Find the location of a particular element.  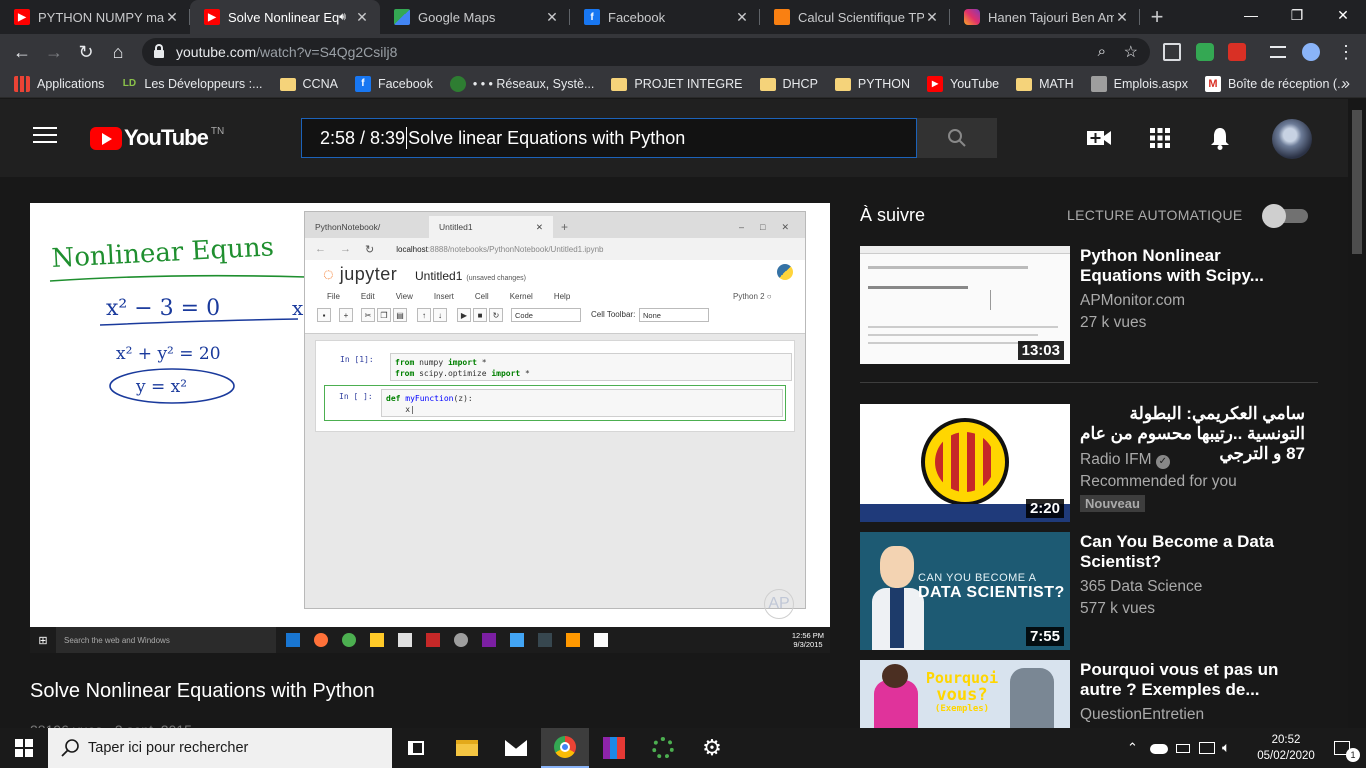

site-icon is located at coordinates (1098, 83).